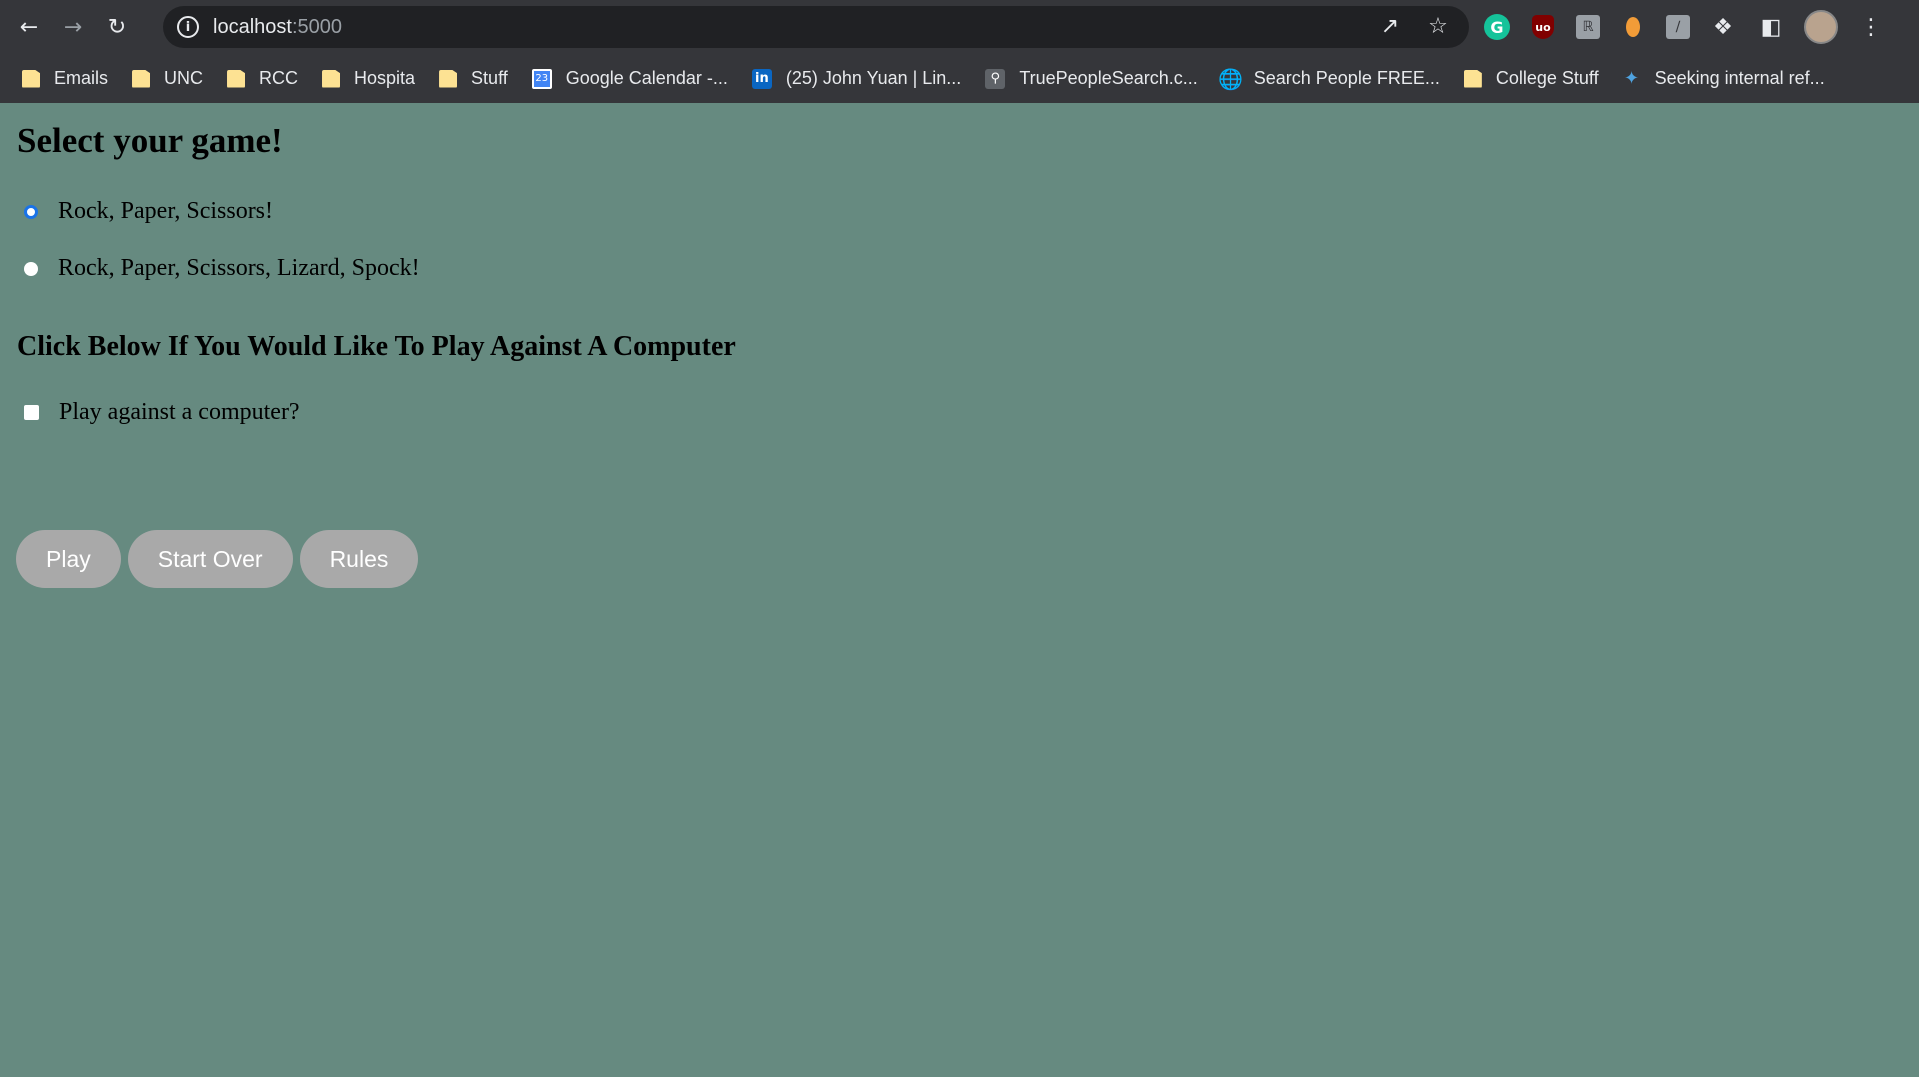 This screenshot has height=1077, width=1919. Describe the element at coordinates (73, 27) in the screenshot. I see `forward-arrow-icon: →` at that location.